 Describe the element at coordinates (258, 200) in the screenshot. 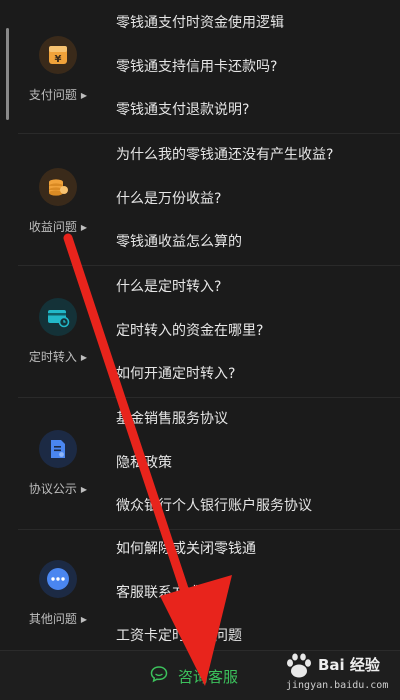

I see `faq-item: 什么是万份收益?` at that location.